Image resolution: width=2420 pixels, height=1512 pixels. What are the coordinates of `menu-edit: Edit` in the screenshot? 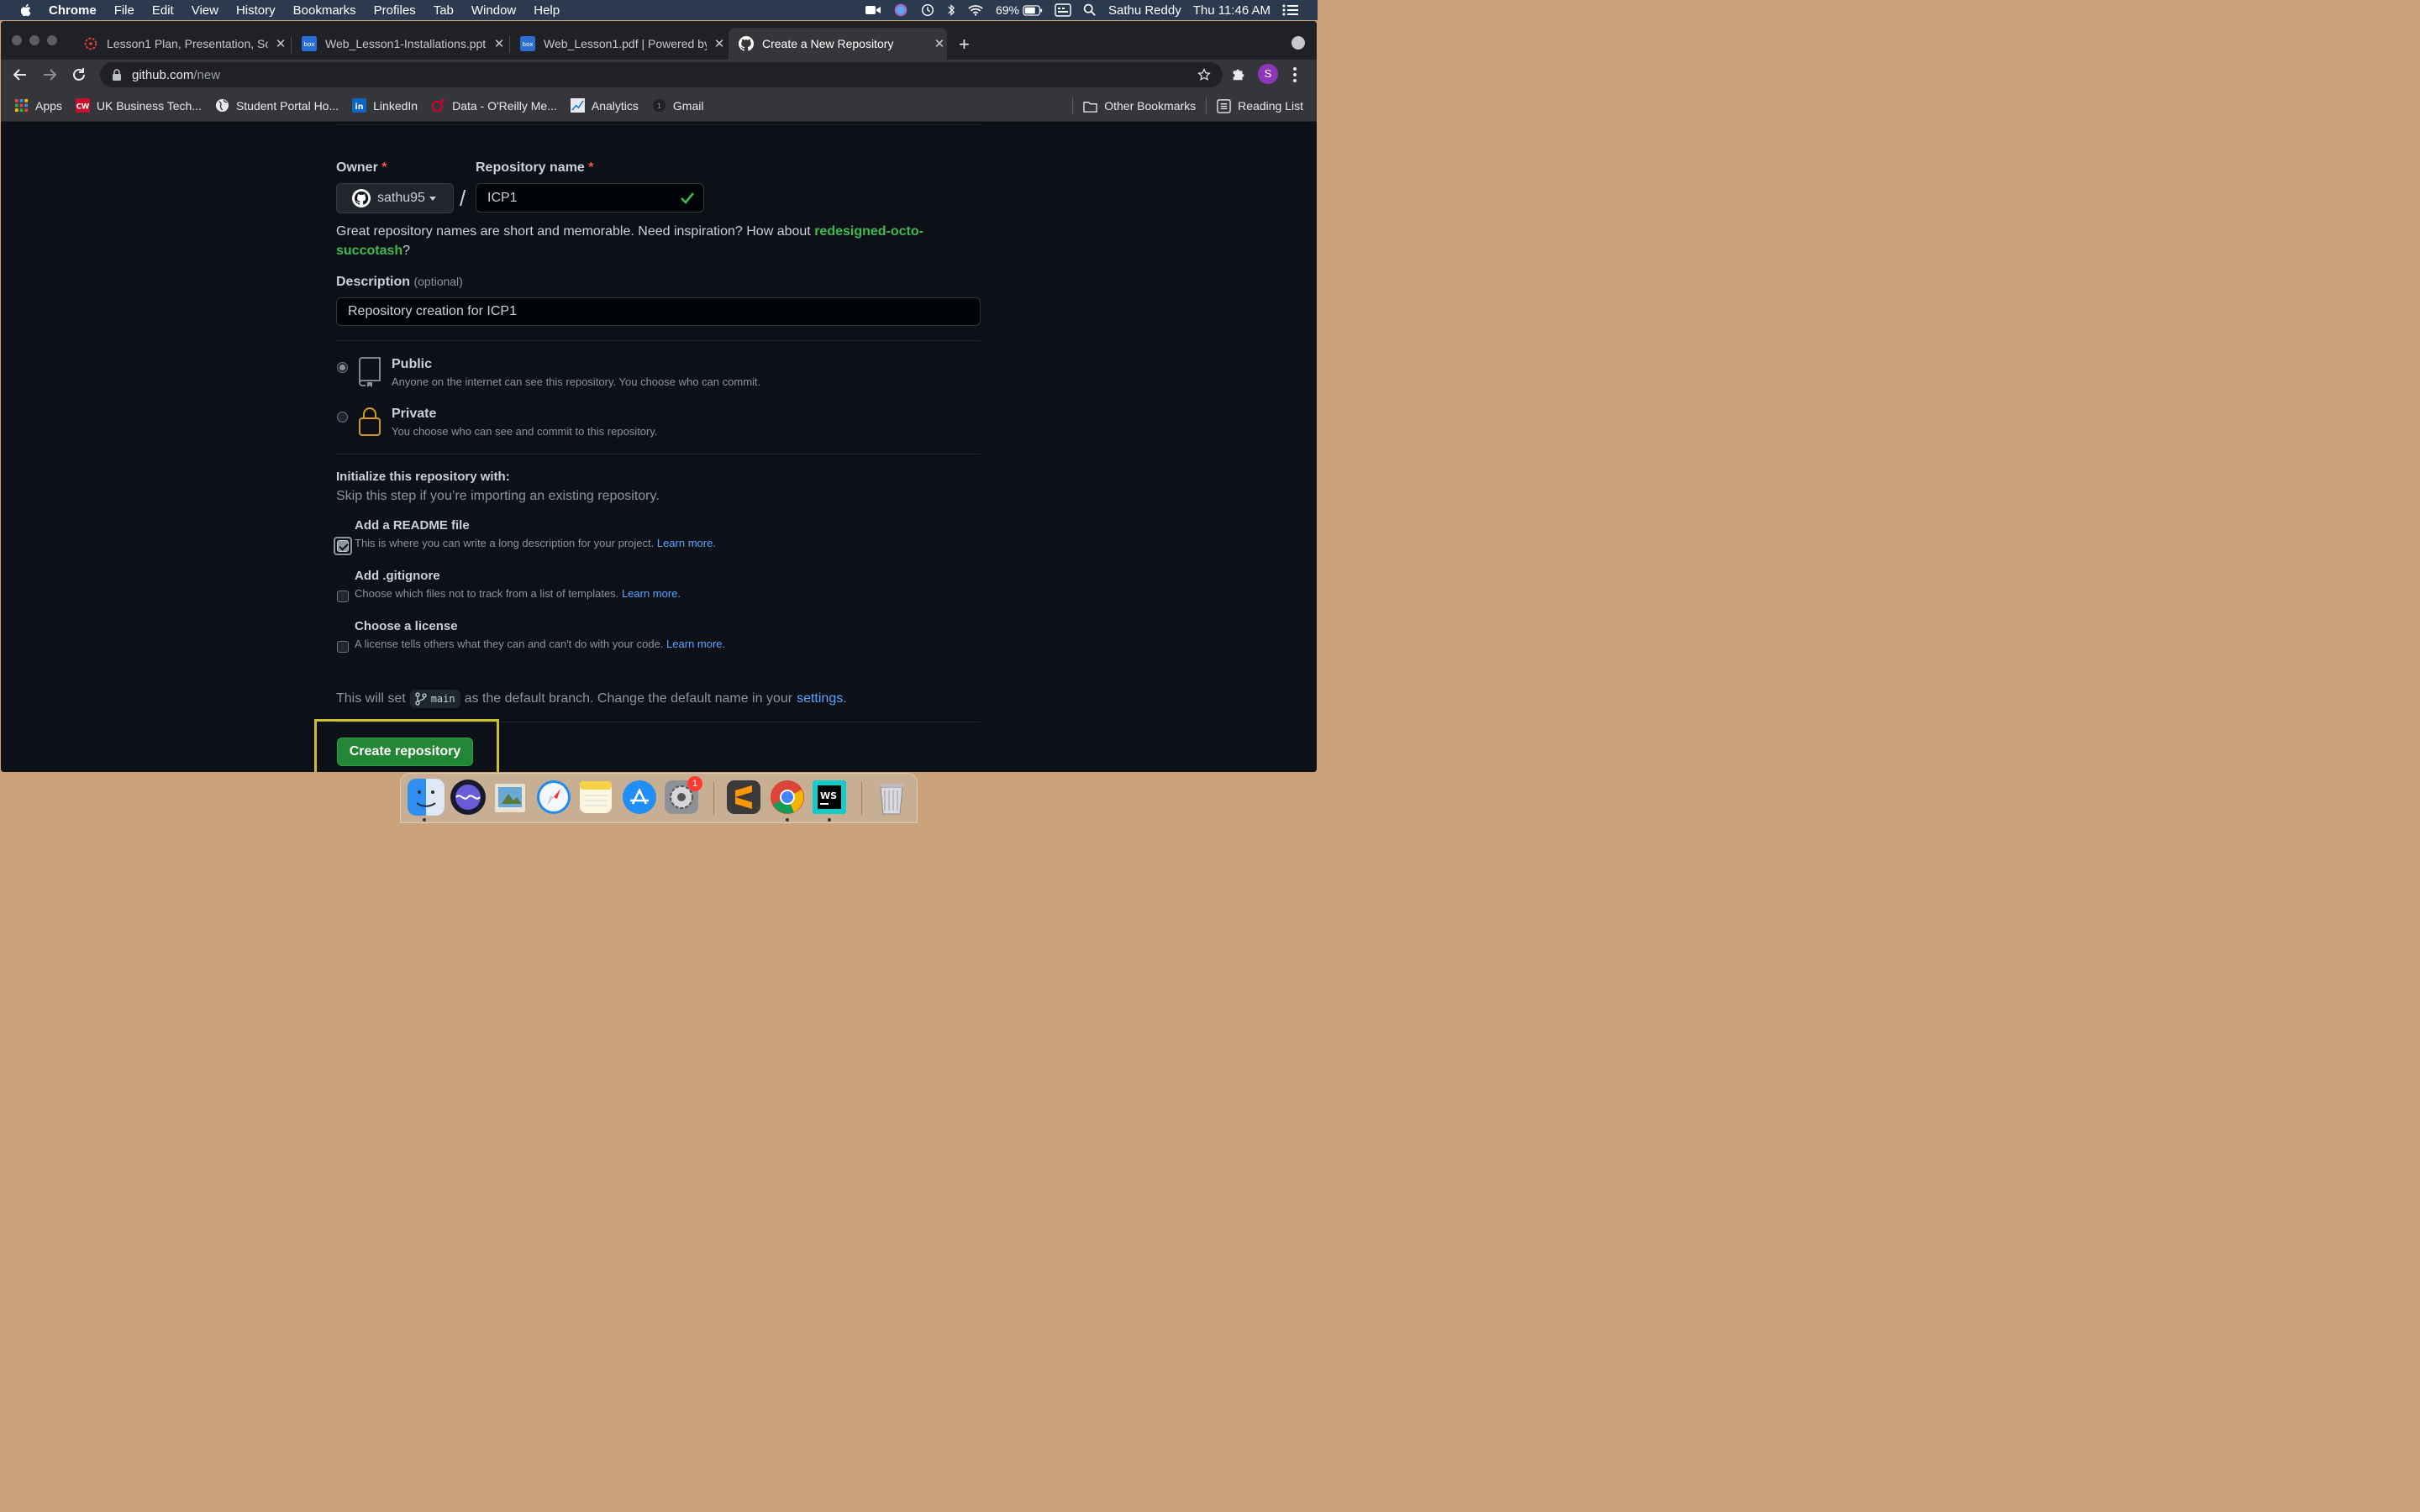 It's located at (163, 10).